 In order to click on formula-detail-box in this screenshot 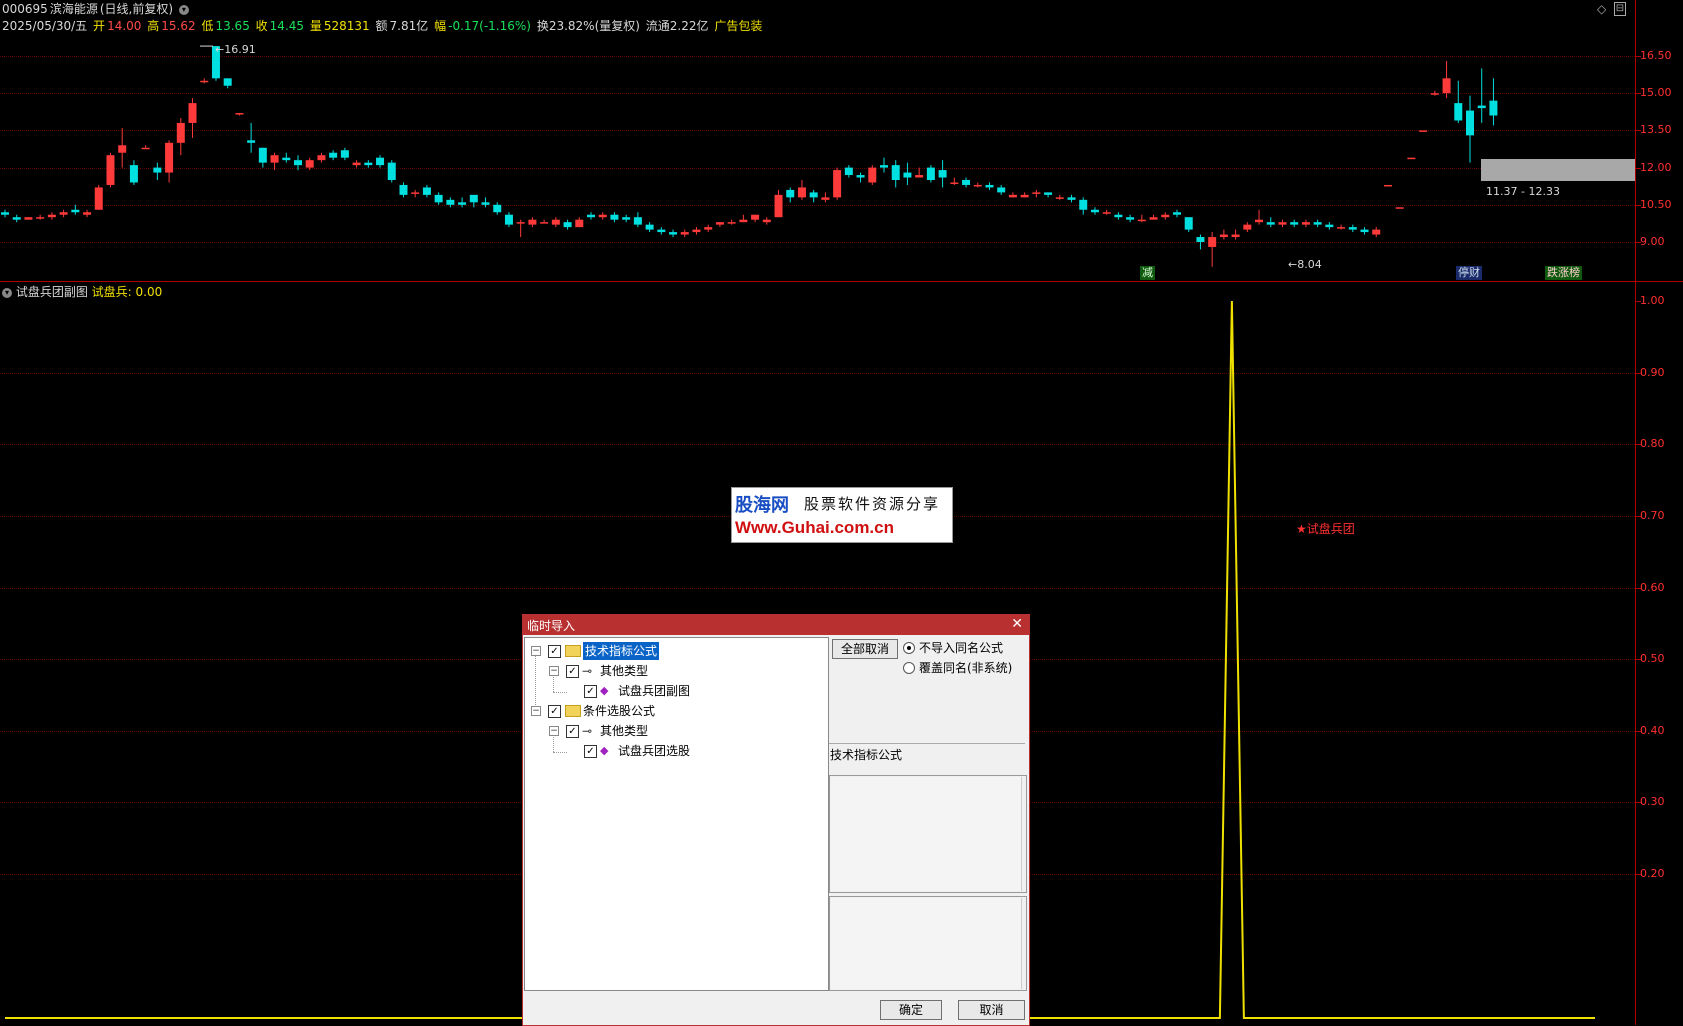, I will do `click(928, 943)`.